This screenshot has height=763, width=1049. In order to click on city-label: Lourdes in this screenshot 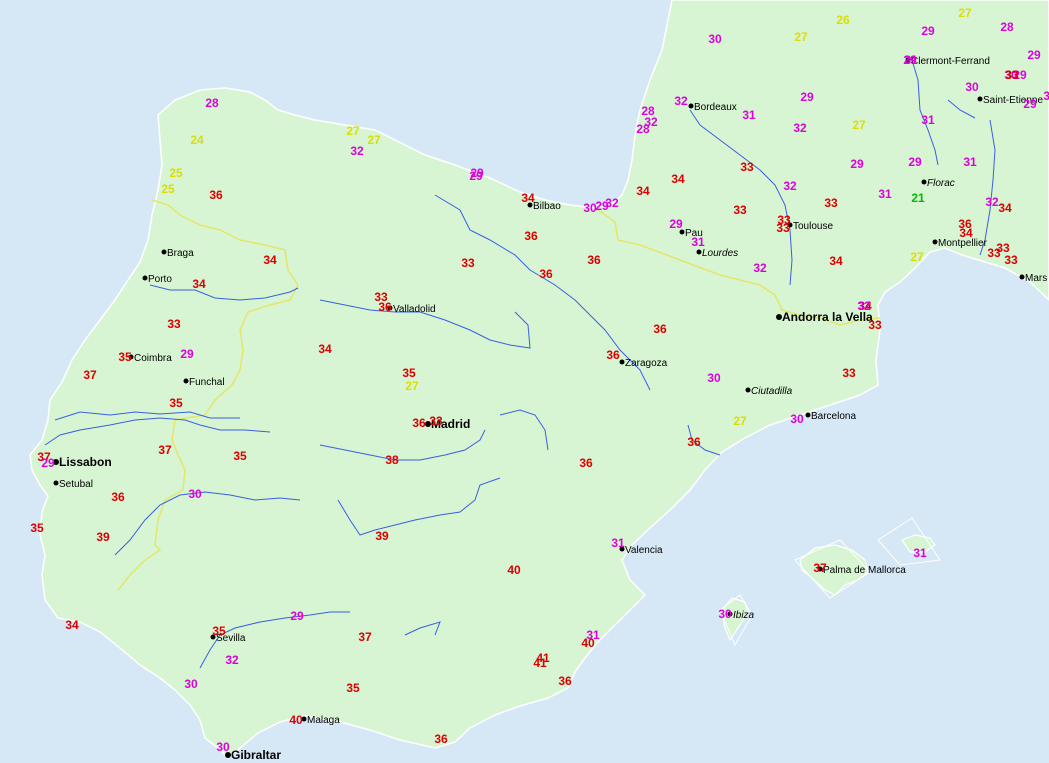, I will do `click(720, 253)`.